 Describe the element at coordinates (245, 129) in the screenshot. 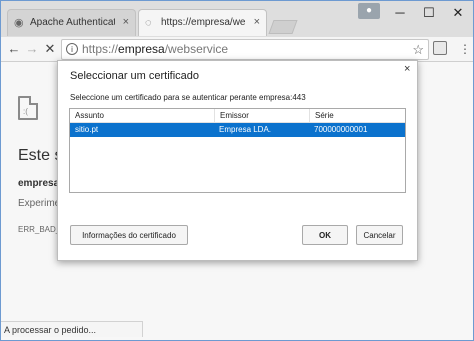

I see `cell-issuer: Empresa LDA.` at that location.